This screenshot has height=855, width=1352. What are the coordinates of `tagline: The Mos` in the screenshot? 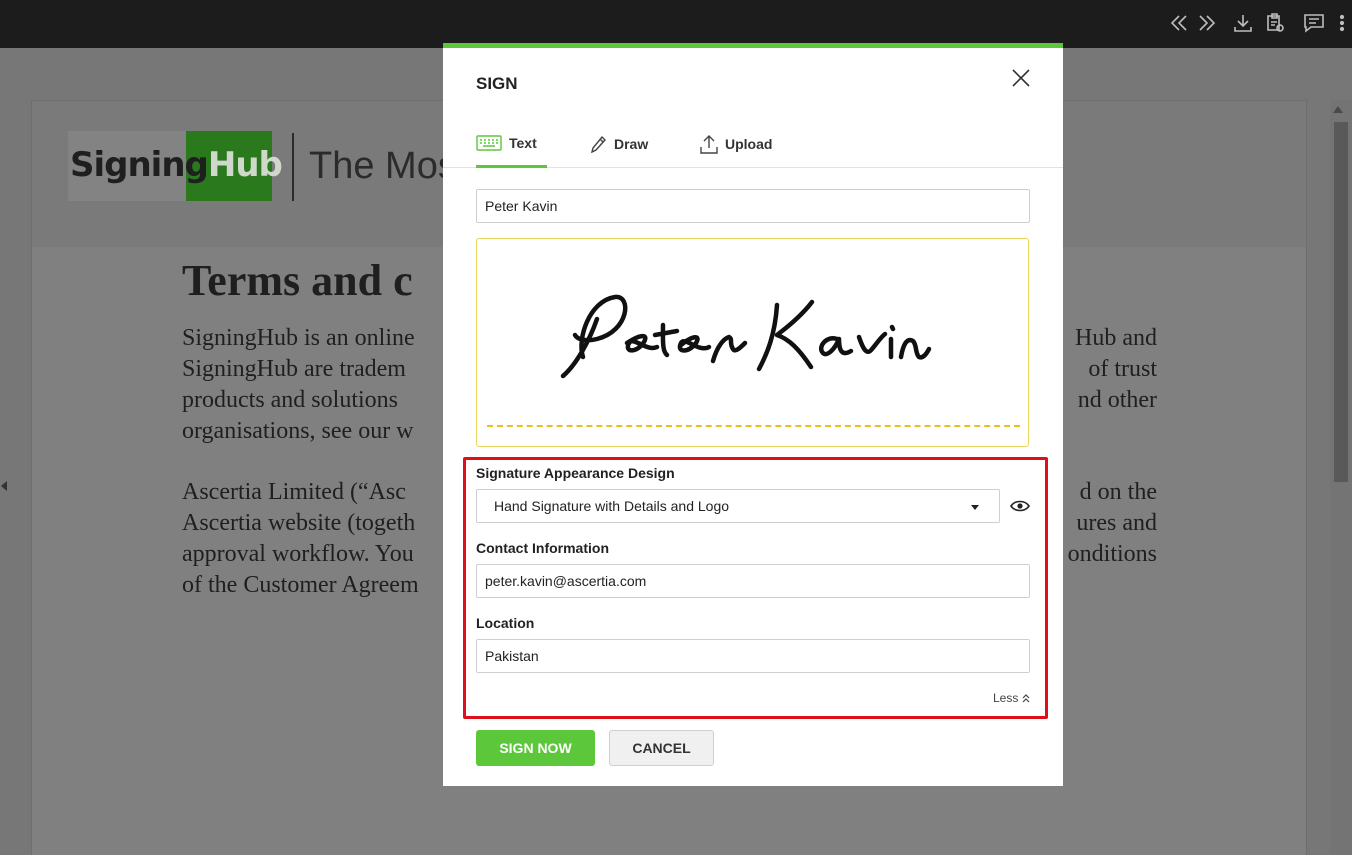 It's located at (383, 166).